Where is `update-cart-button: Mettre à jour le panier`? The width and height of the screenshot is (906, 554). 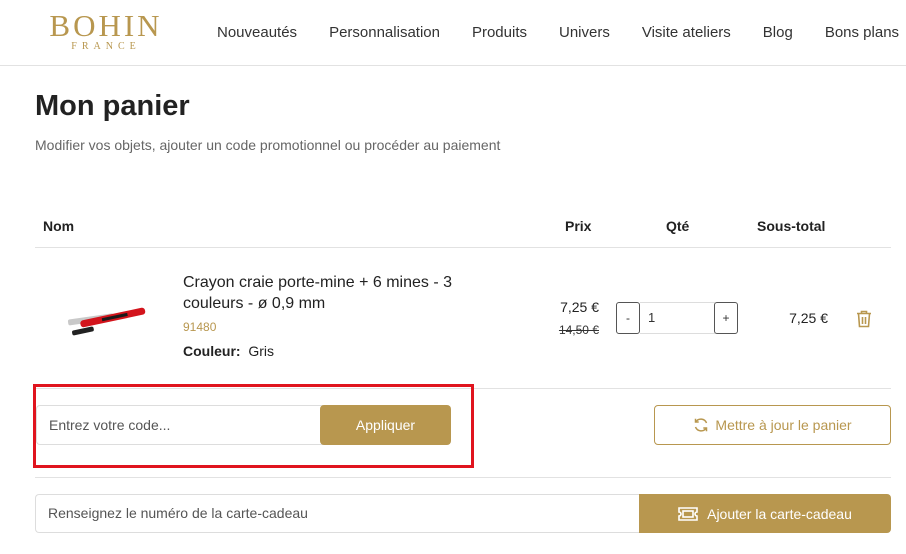
update-cart-button: Mettre à jour le panier is located at coordinates (772, 425).